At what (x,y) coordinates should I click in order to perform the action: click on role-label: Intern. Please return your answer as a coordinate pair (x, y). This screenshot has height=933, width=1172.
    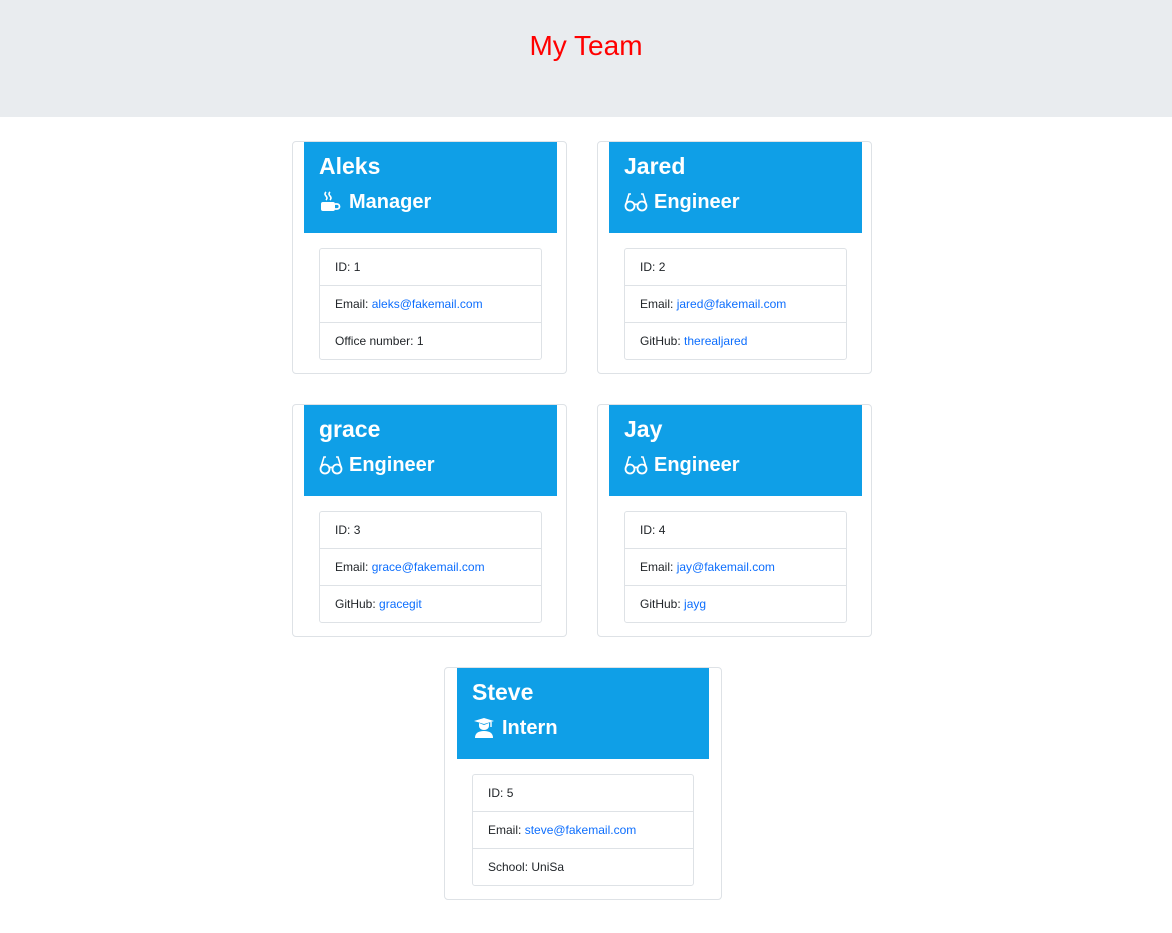
    Looking at the image, I should click on (530, 728).